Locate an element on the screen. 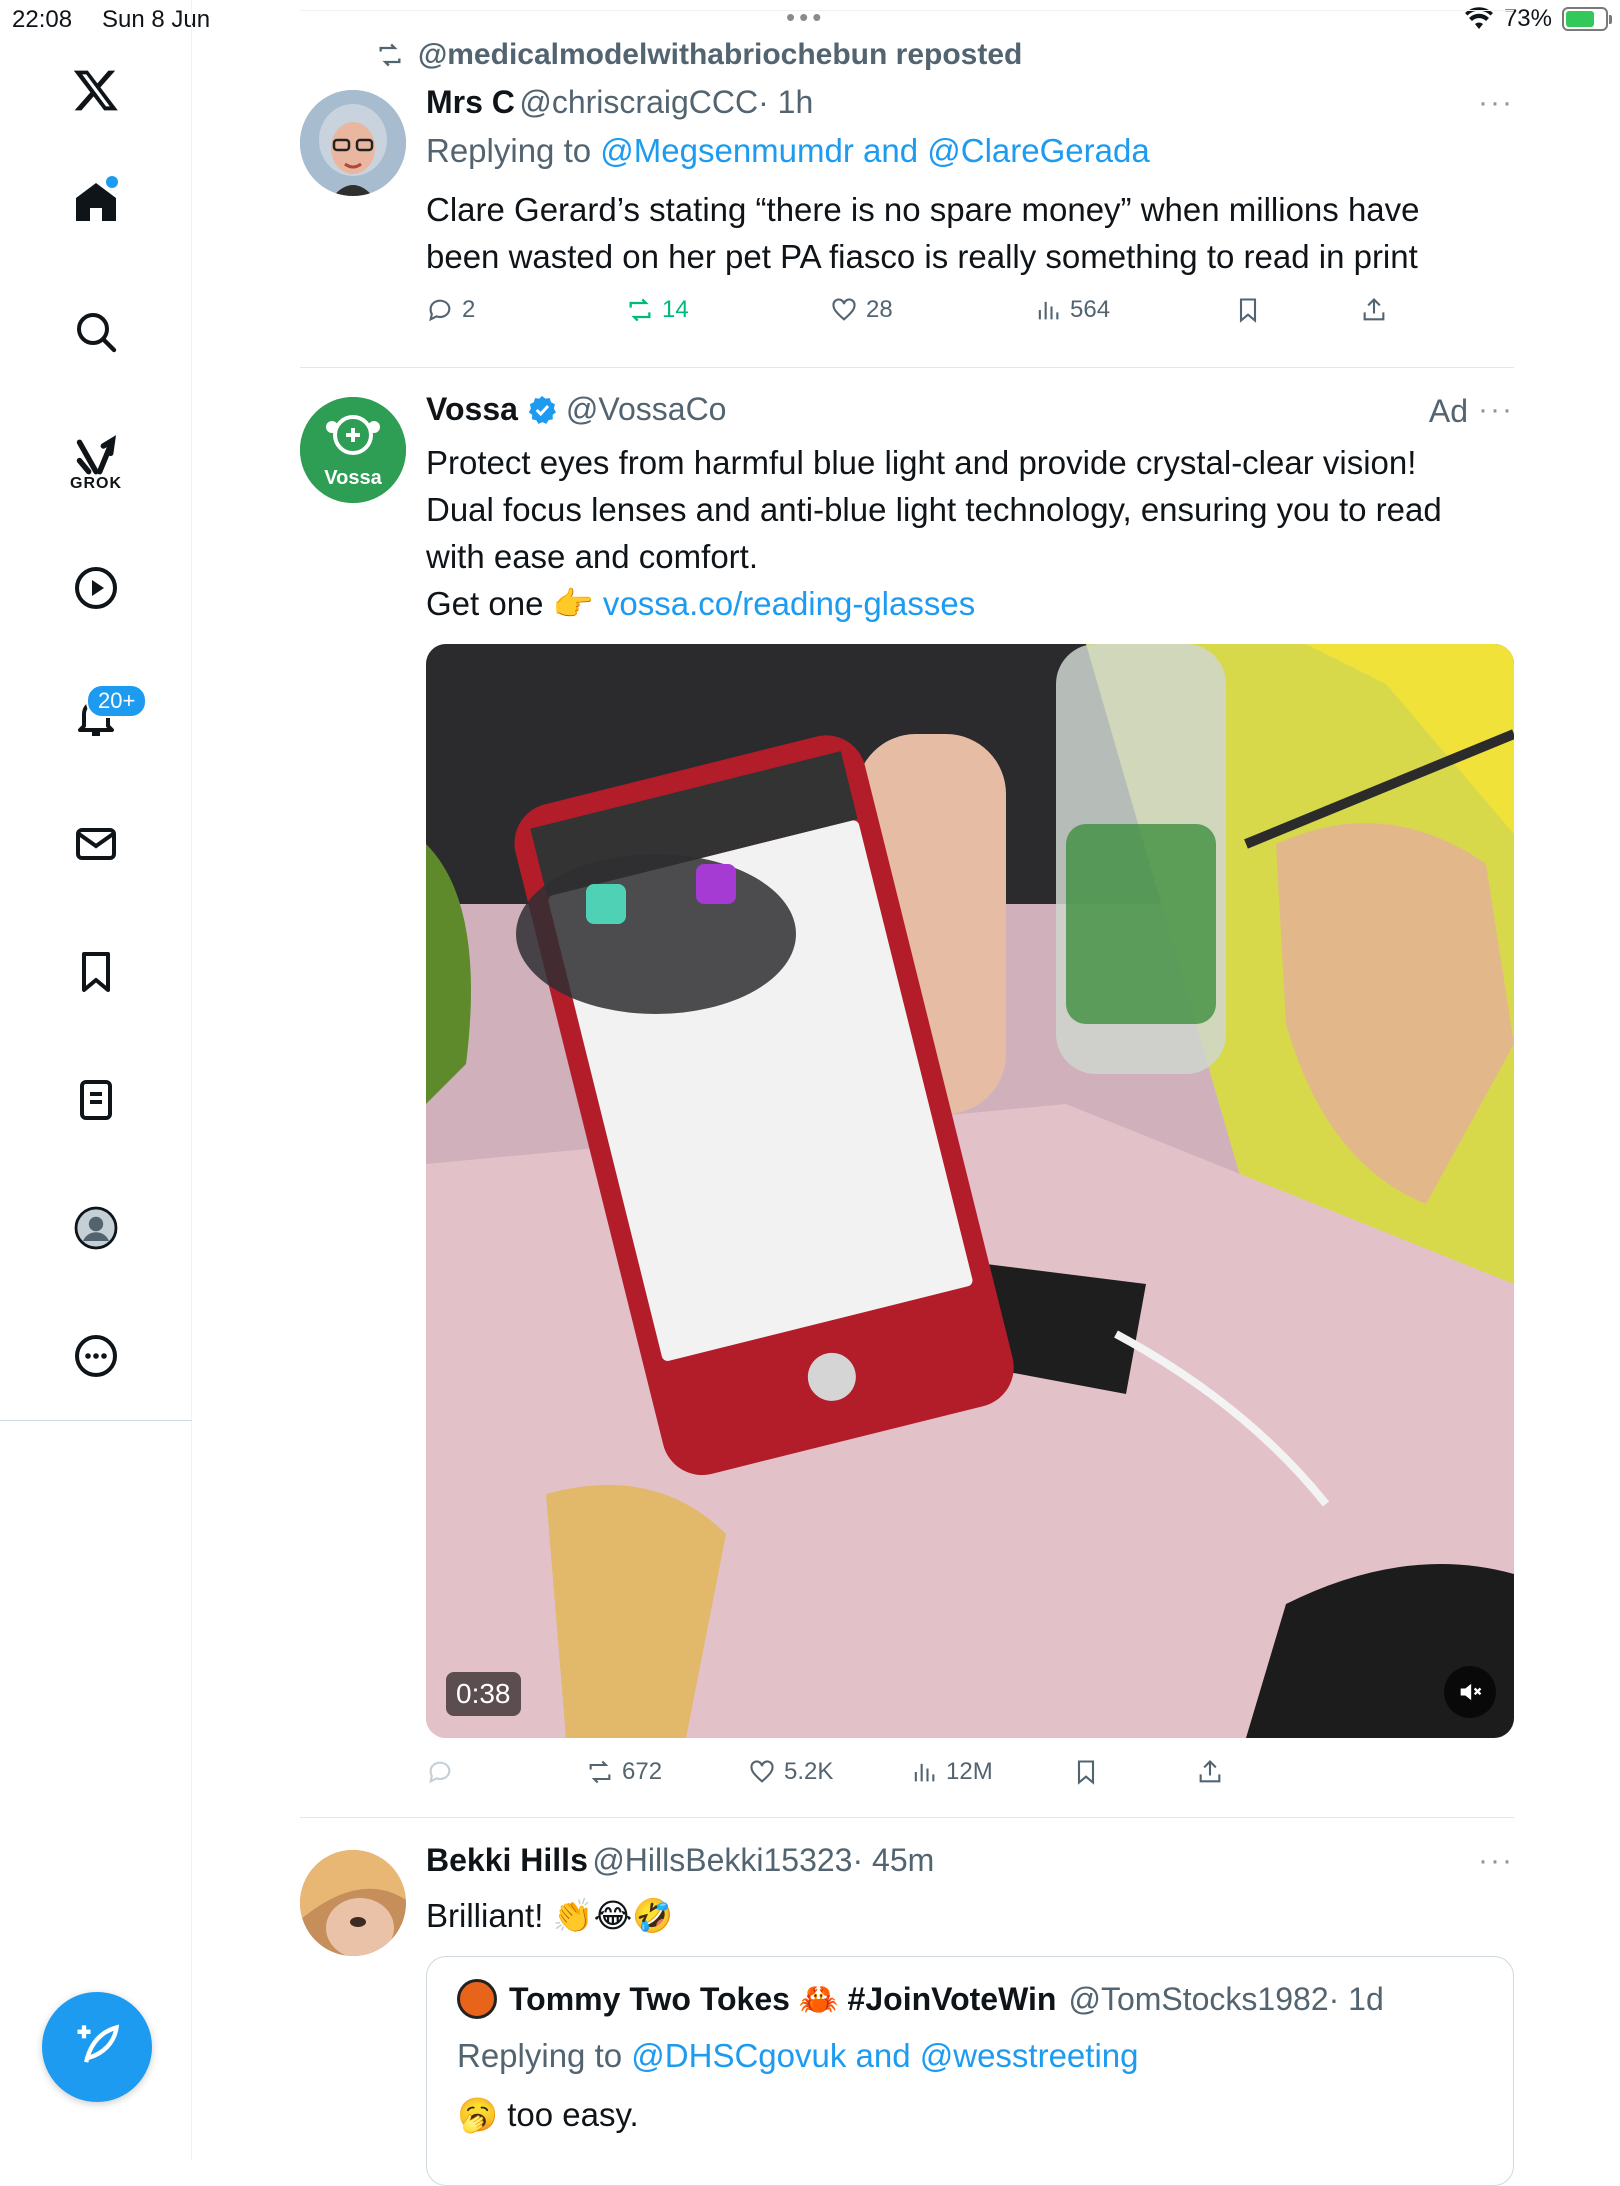 Image resolution: width=1620 pixels, height=2186 pixels. sidebar-item-video is located at coordinates (96, 588).